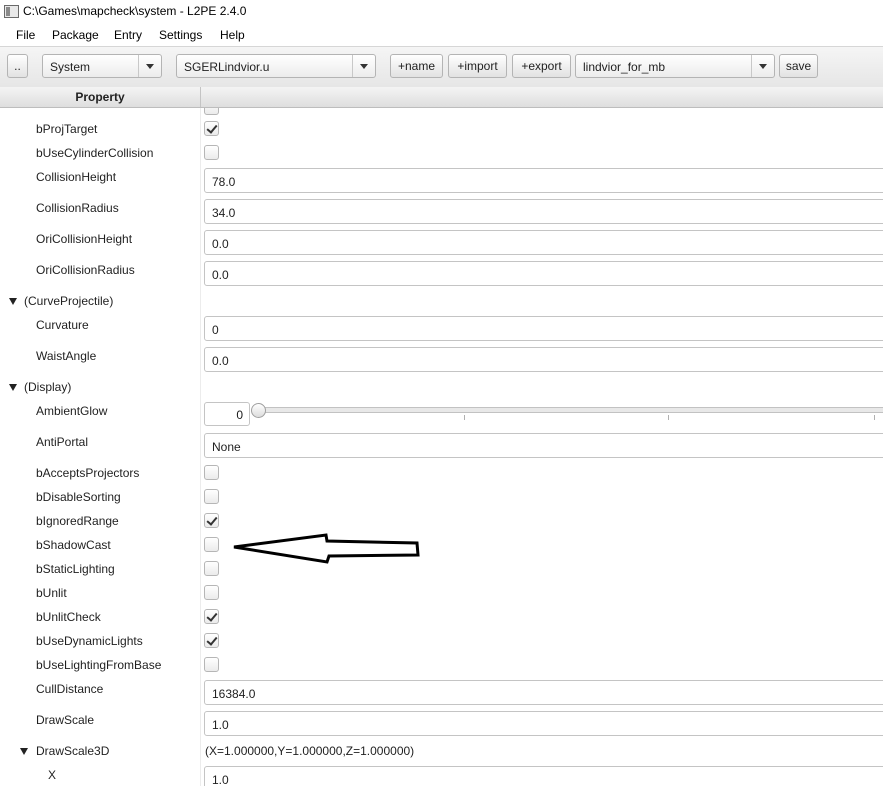 The height and width of the screenshot is (786, 883). I want to click on prop-label-buselightingfrombase: bUseLightingFromBase, so click(99, 665).